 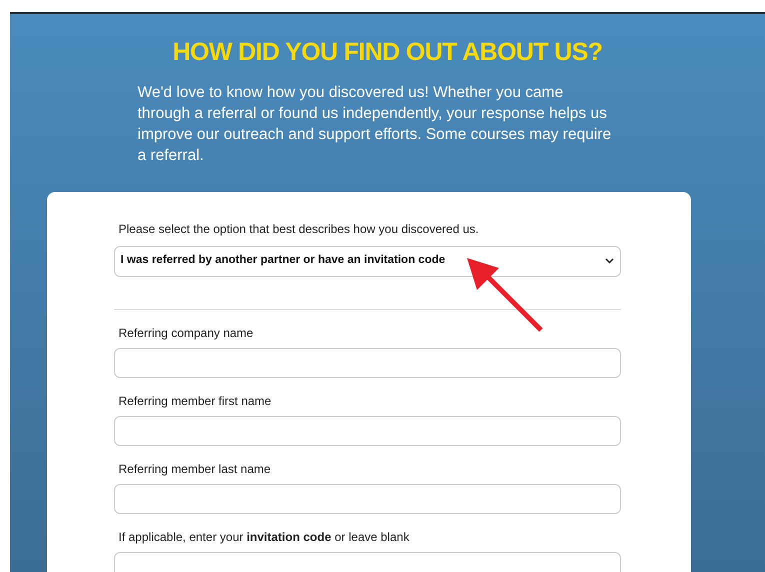 What do you see at coordinates (195, 469) in the screenshot?
I see `field-label: Referring member last name` at bounding box center [195, 469].